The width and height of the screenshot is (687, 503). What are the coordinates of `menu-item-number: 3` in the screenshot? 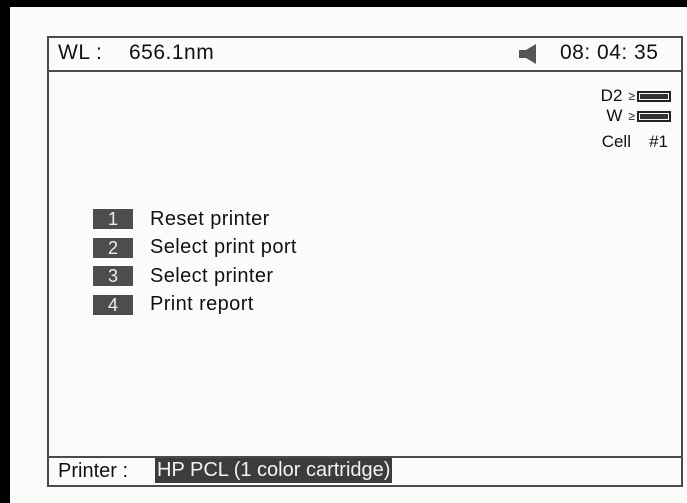 It's located at (113, 276).